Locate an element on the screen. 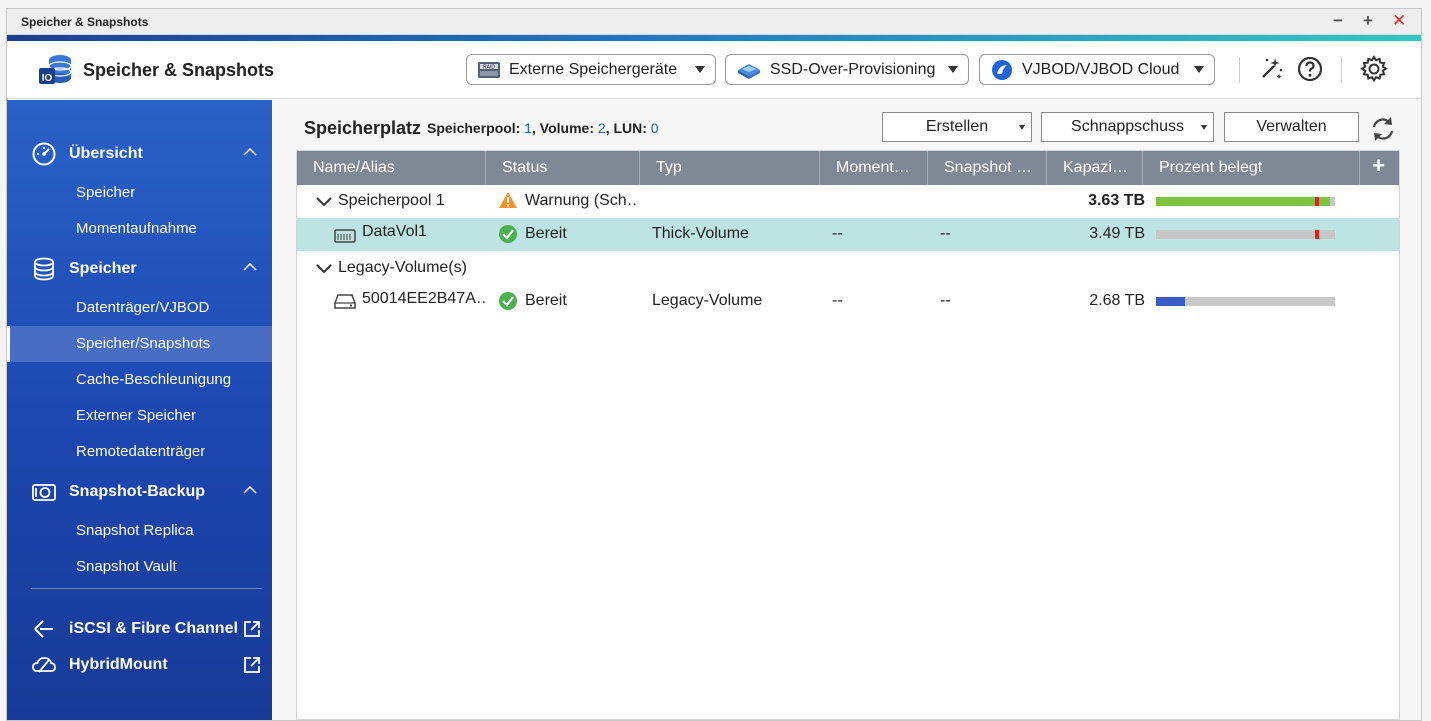 The width and height of the screenshot is (1431, 721). sidebar-group-label: Snapshot-Backup is located at coordinates (137, 491).